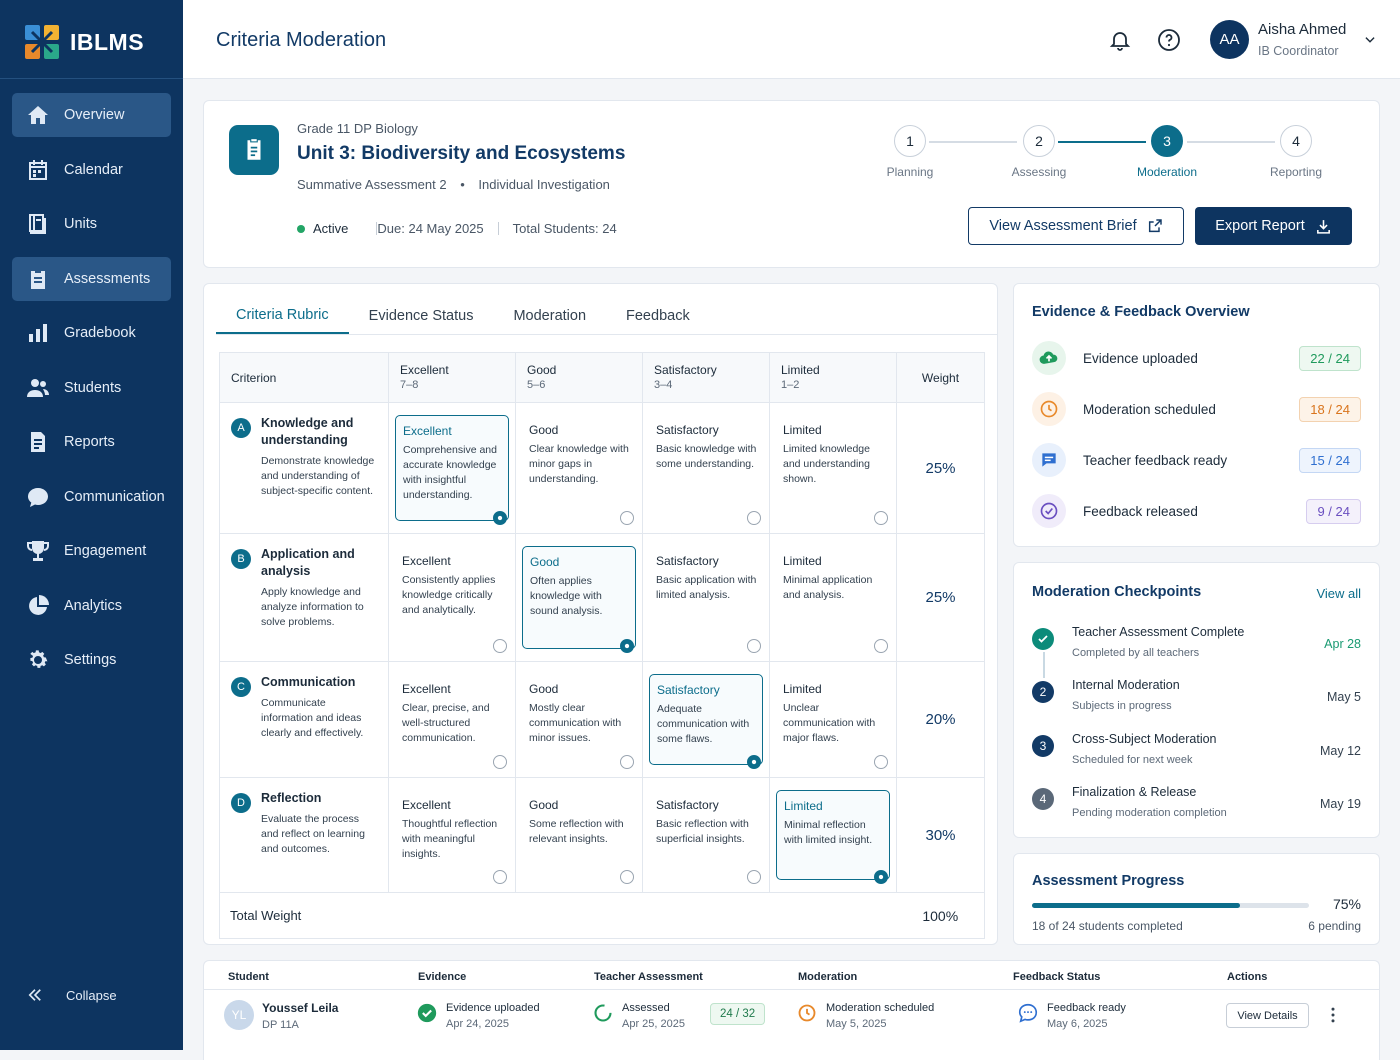 This screenshot has width=1400, height=1060. Describe the element at coordinates (91, 115) in the screenshot. I see `sidebar-item-overview: Overview` at that location.